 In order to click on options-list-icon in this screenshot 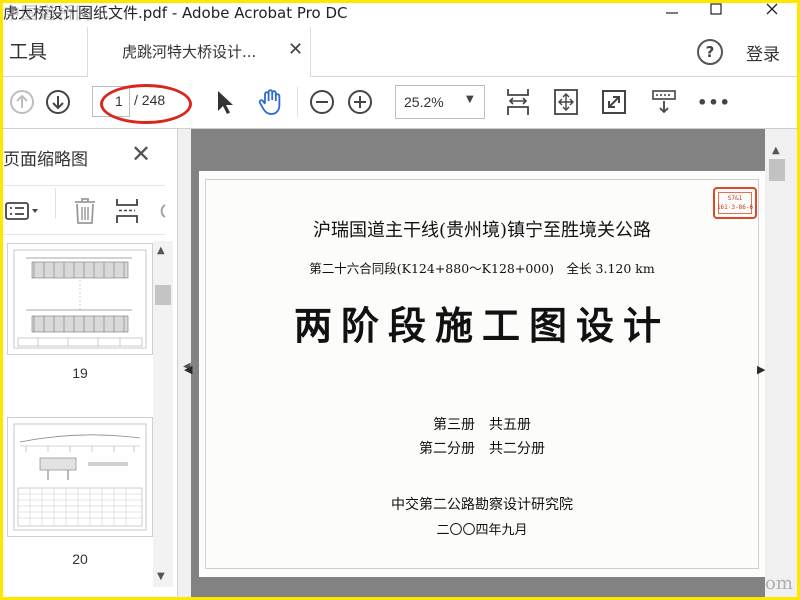, I will do `click(21, 211)`.